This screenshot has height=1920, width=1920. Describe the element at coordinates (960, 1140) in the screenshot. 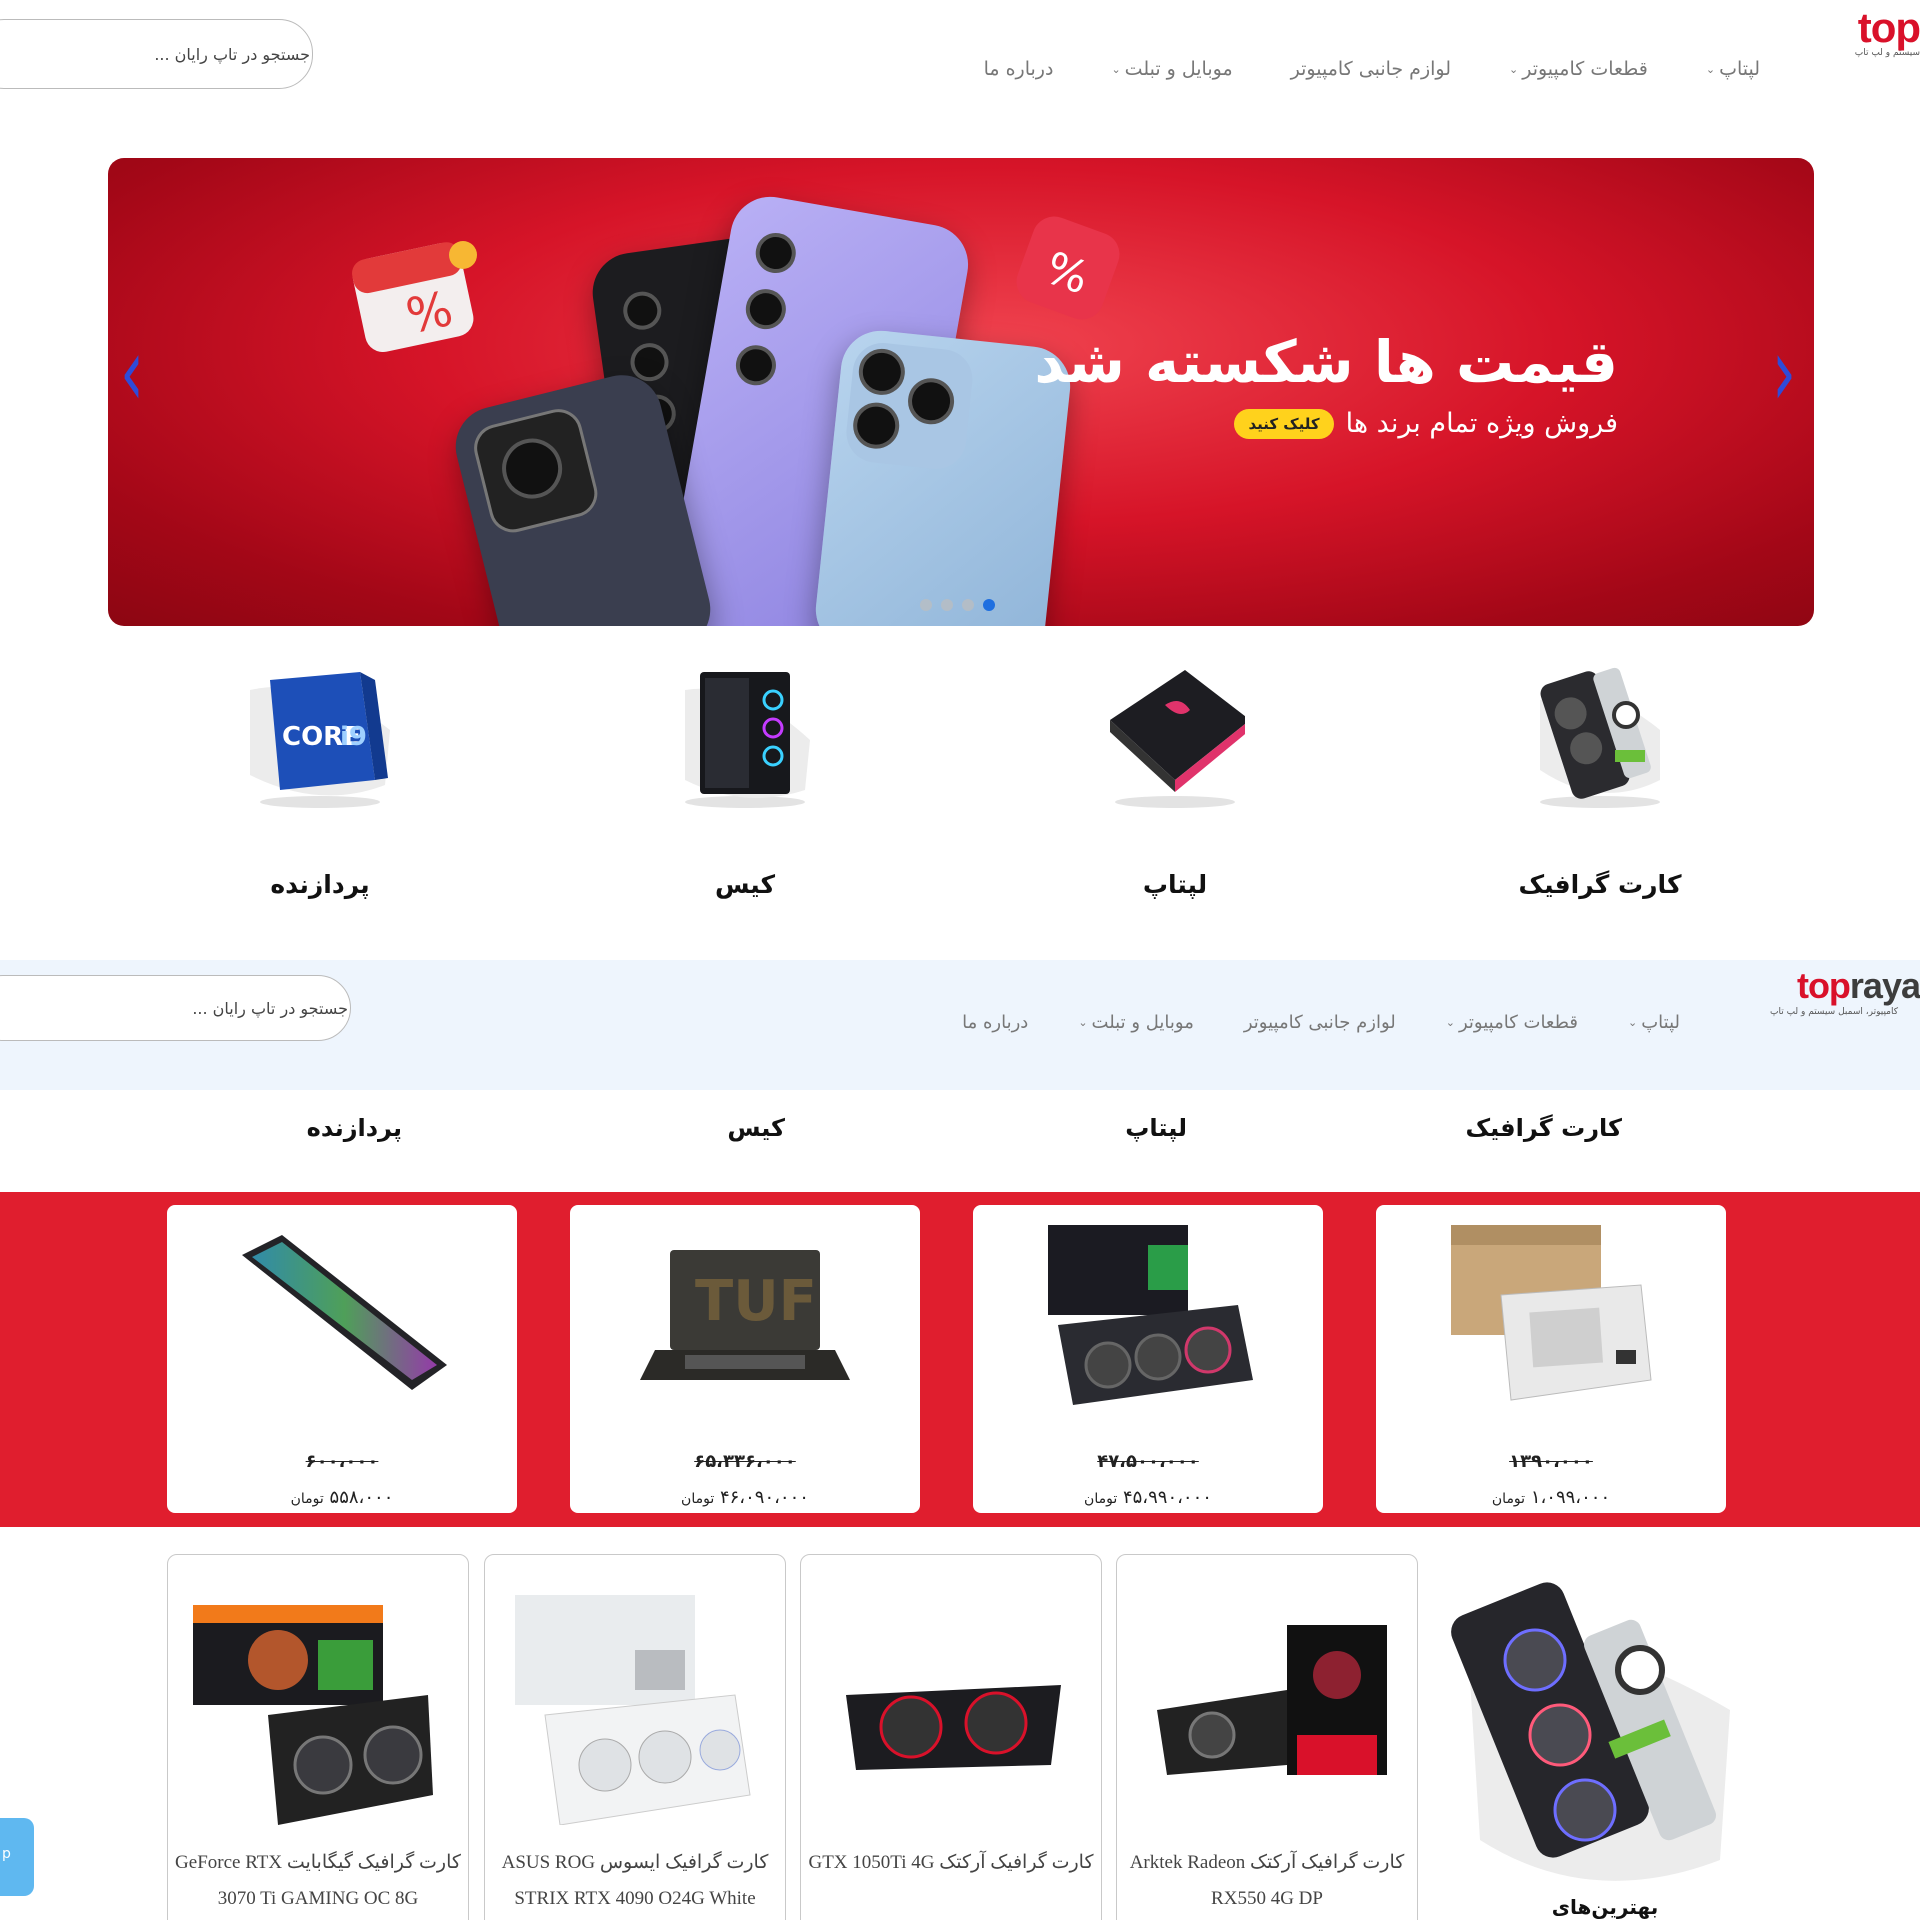

I see `sticky-category-row: کارت گرافیک لپتاپ کیس پردازنده` at that location.